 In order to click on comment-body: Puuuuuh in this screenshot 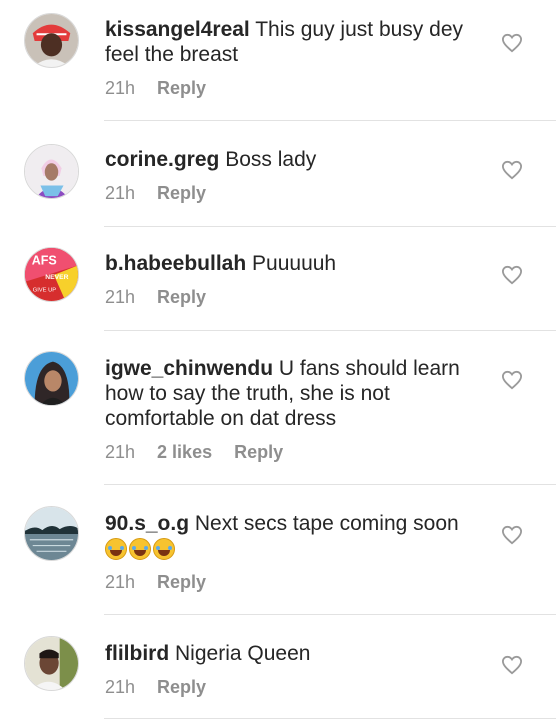, I will do `click(294, 263)`.